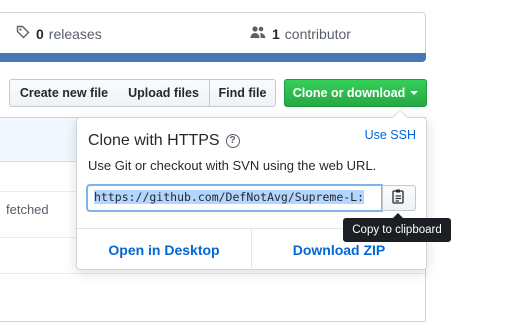  Describe the element at coordinates (154, 140) in the screenshot. I see `clone-title-text: Clone with HTTPS` at that location.